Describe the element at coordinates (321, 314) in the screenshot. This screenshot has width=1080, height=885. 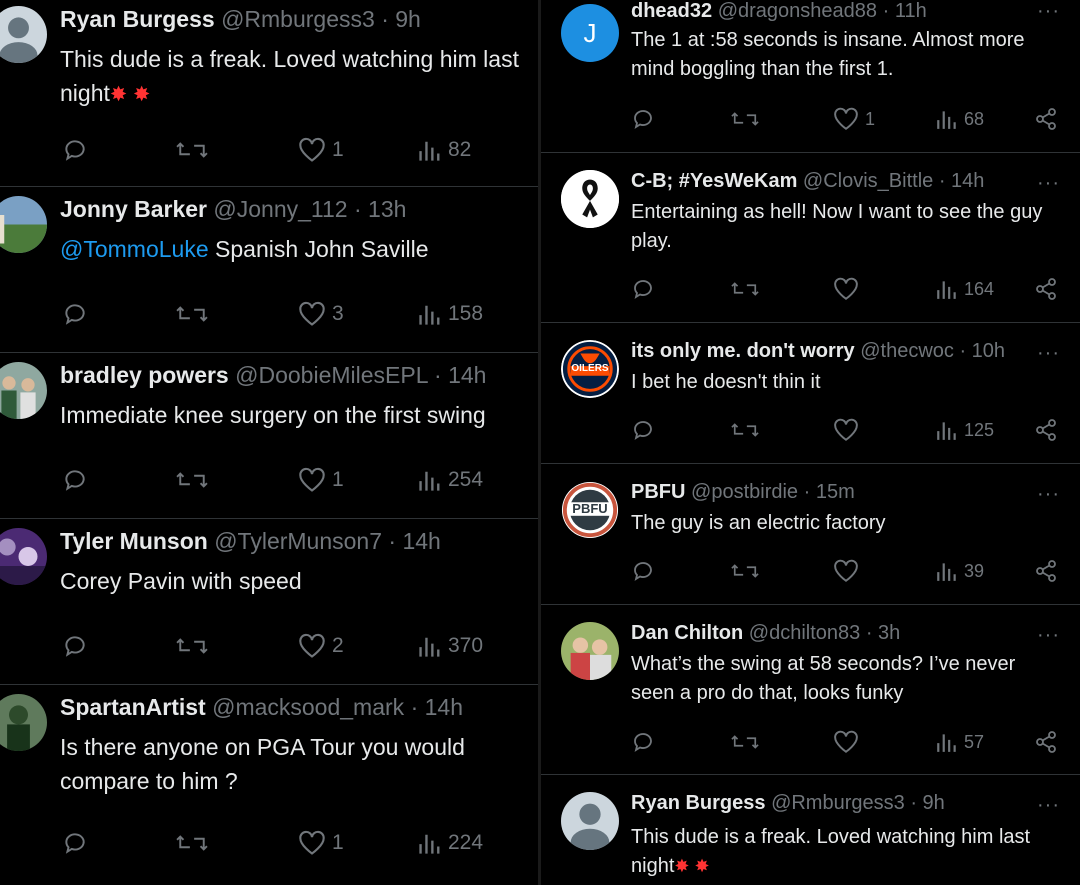
I see `like-button: 3` at that location.